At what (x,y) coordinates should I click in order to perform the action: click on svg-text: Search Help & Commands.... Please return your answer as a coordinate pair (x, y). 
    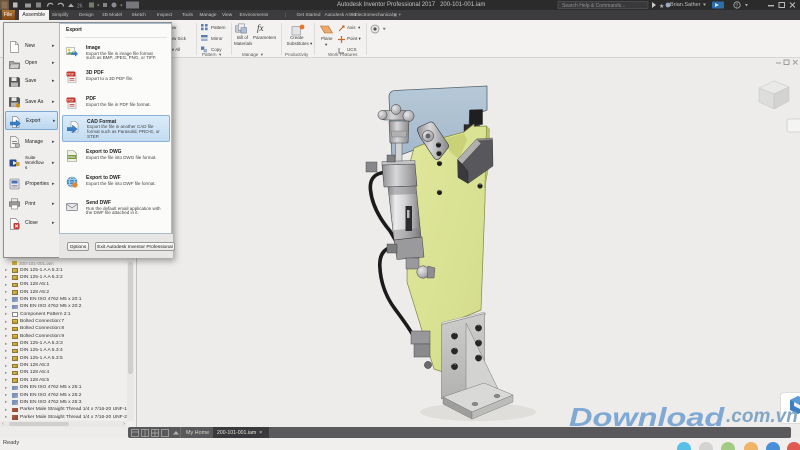
    Looking at the image, I should click on (593, 6).